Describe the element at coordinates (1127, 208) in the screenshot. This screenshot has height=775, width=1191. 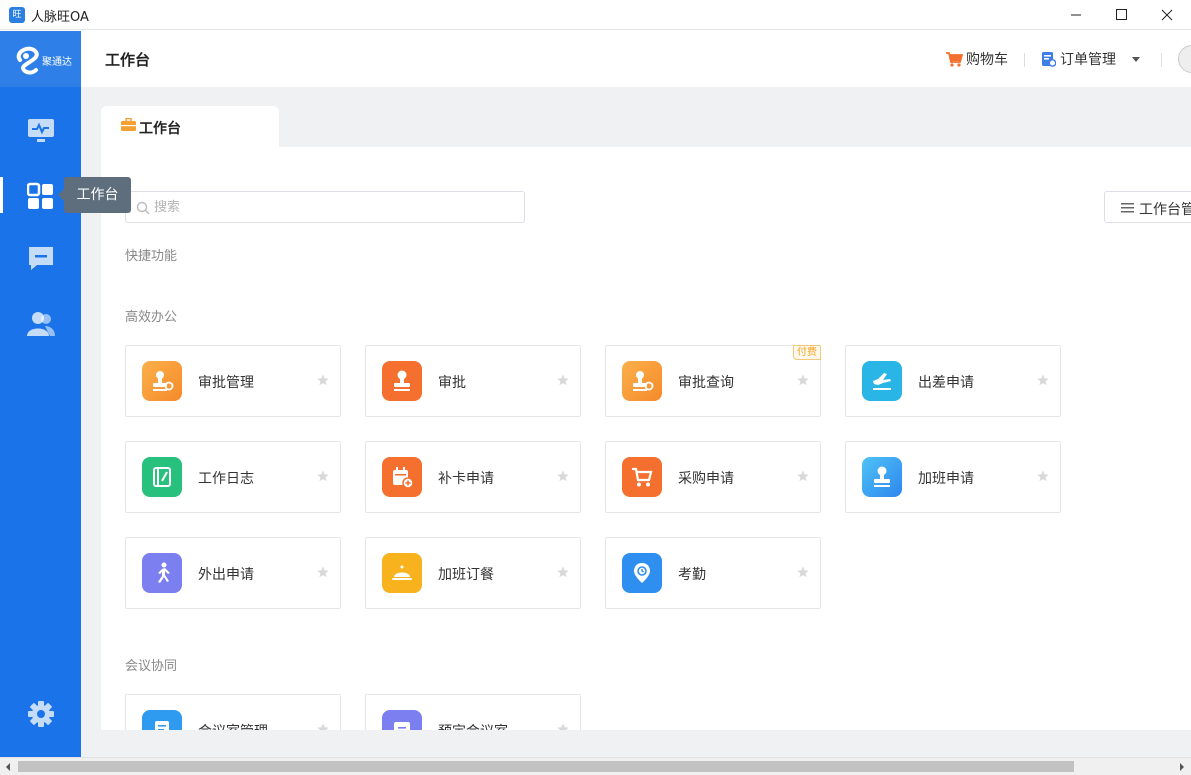
I see `menu-icon` at that location.